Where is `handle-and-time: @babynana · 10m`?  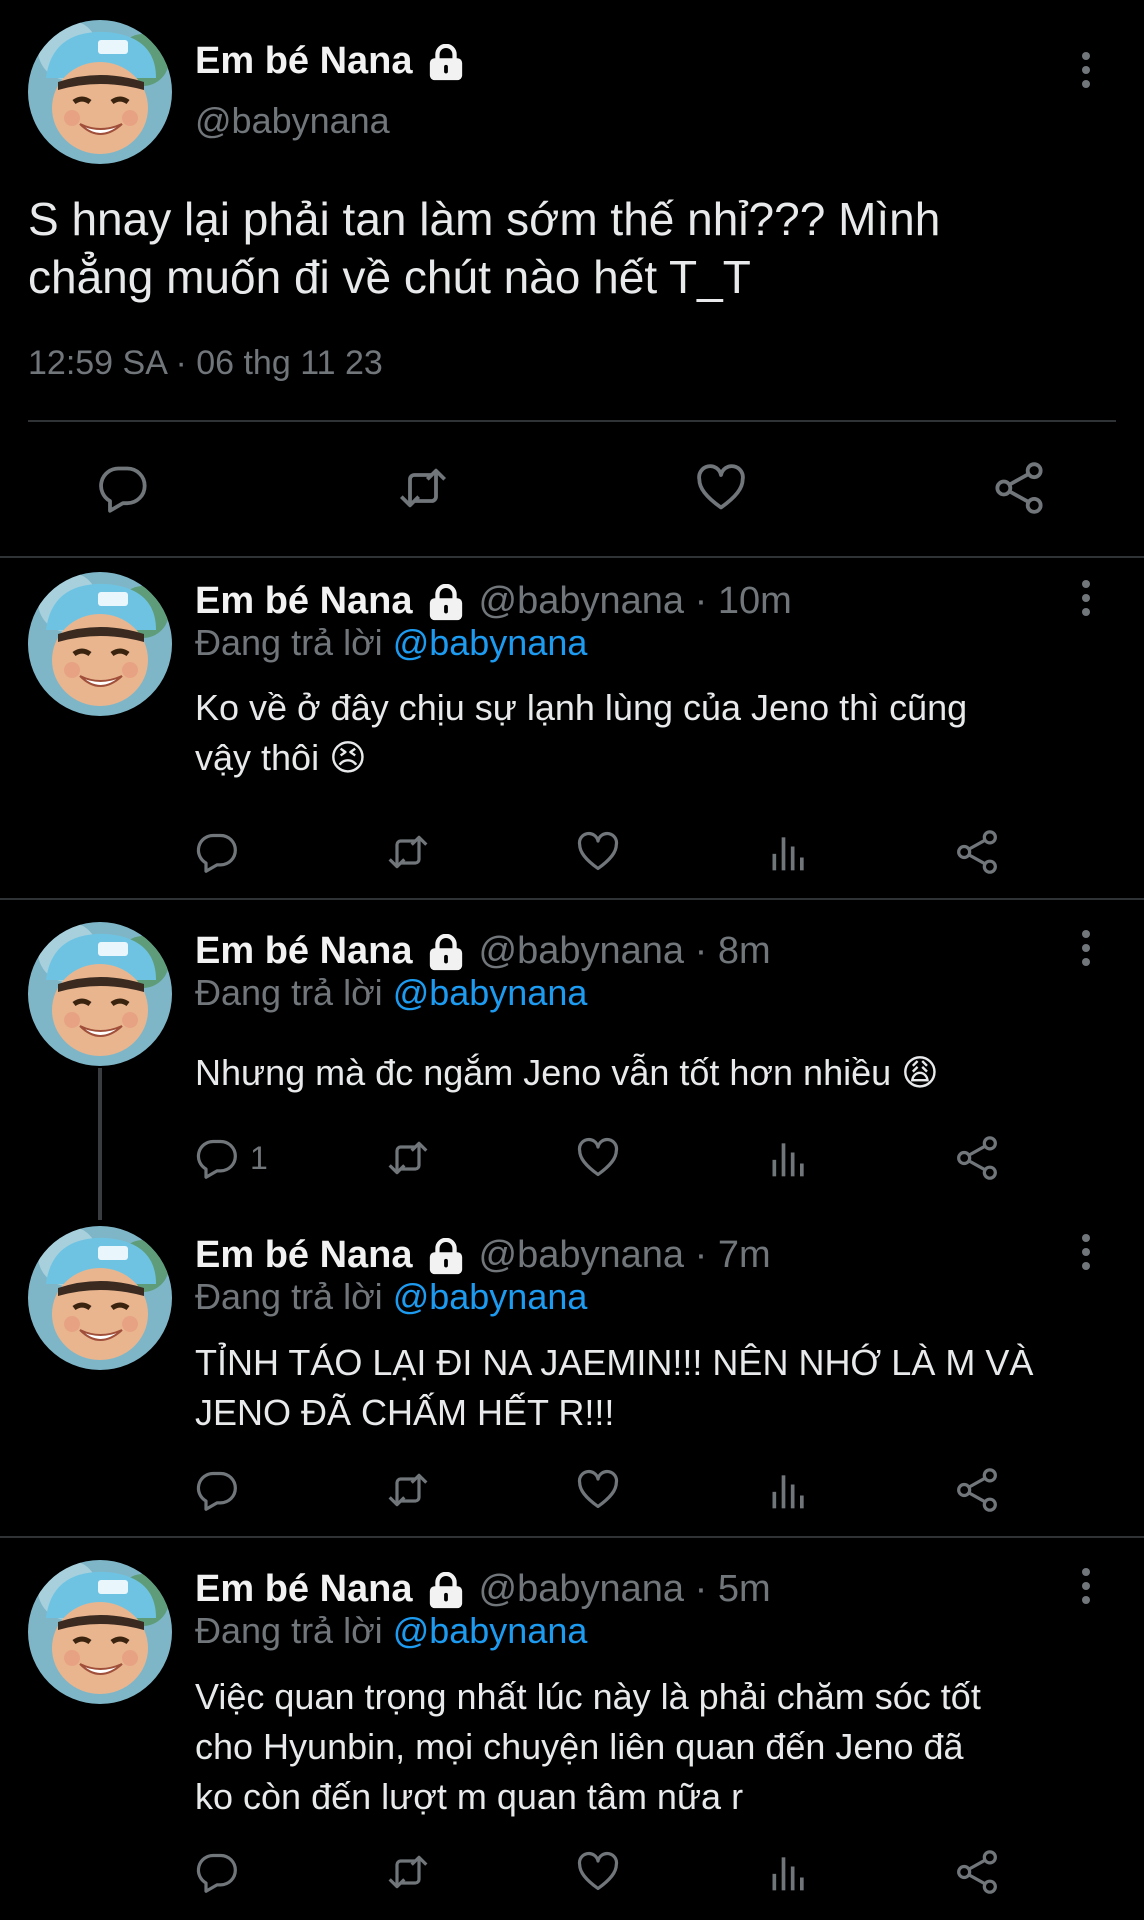 handle-and-time: @babynana · 10m is located at coordinates (635, 601).